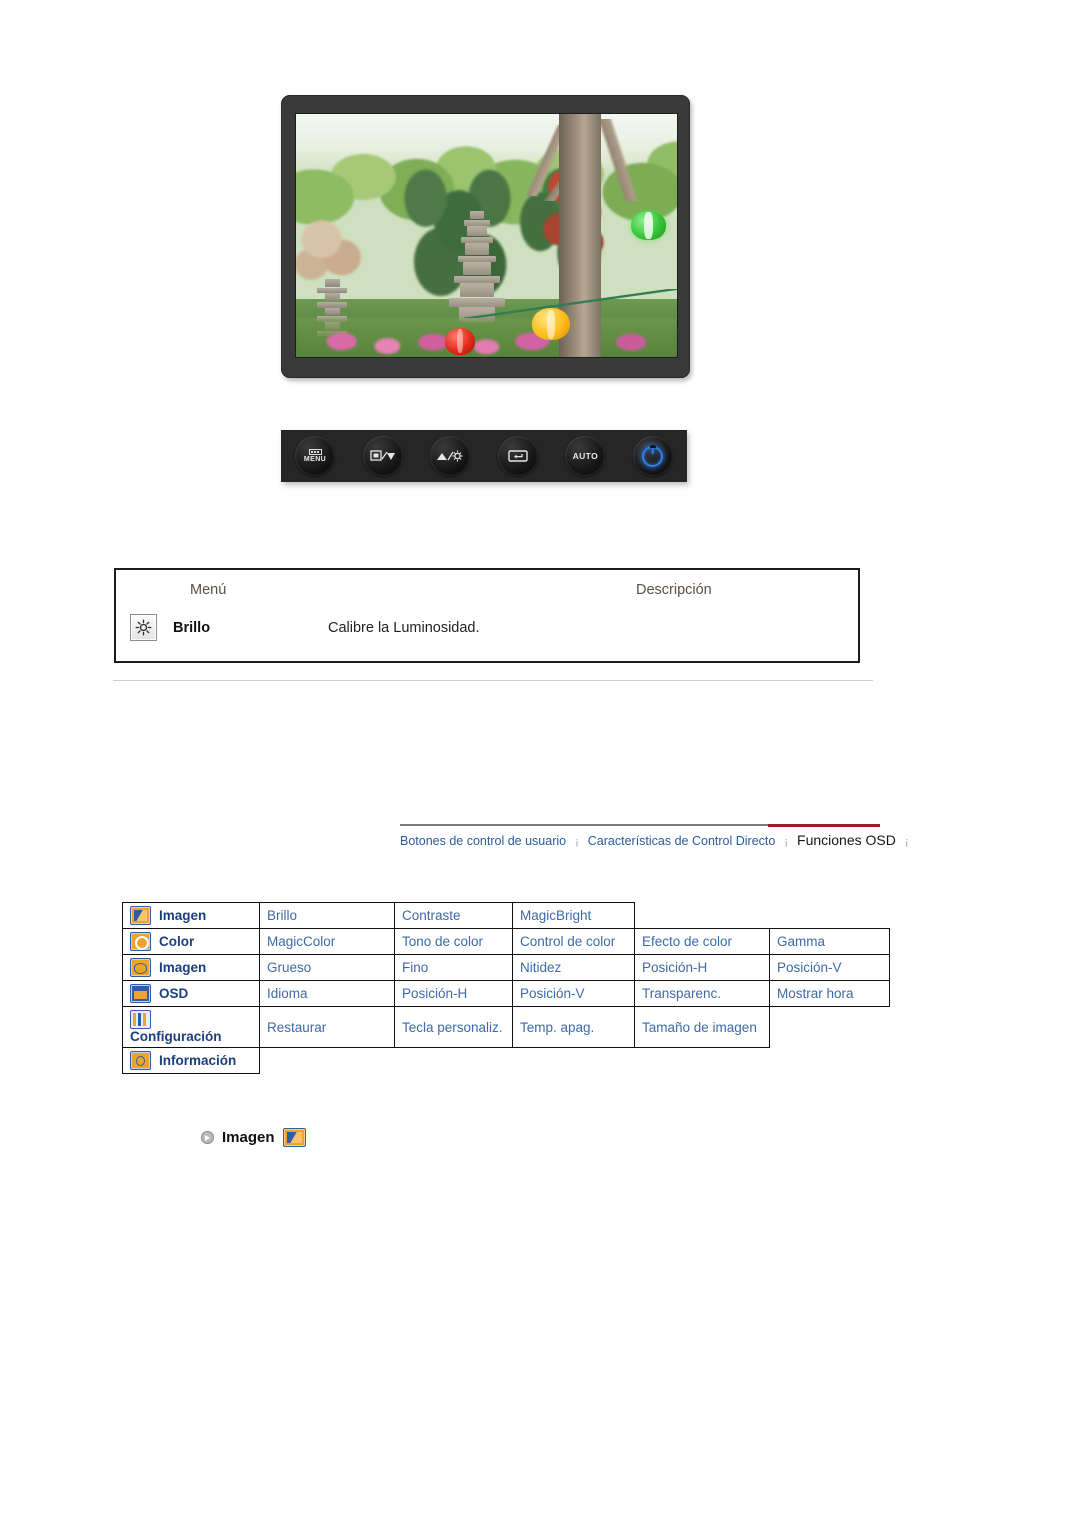 Image resolution: width=1080 pixels, height=1528 pixels. What do you see at coordinates (192, 627) in the screenshot?
I see `menu-name: Brillo` at bounding box center [192, 627].